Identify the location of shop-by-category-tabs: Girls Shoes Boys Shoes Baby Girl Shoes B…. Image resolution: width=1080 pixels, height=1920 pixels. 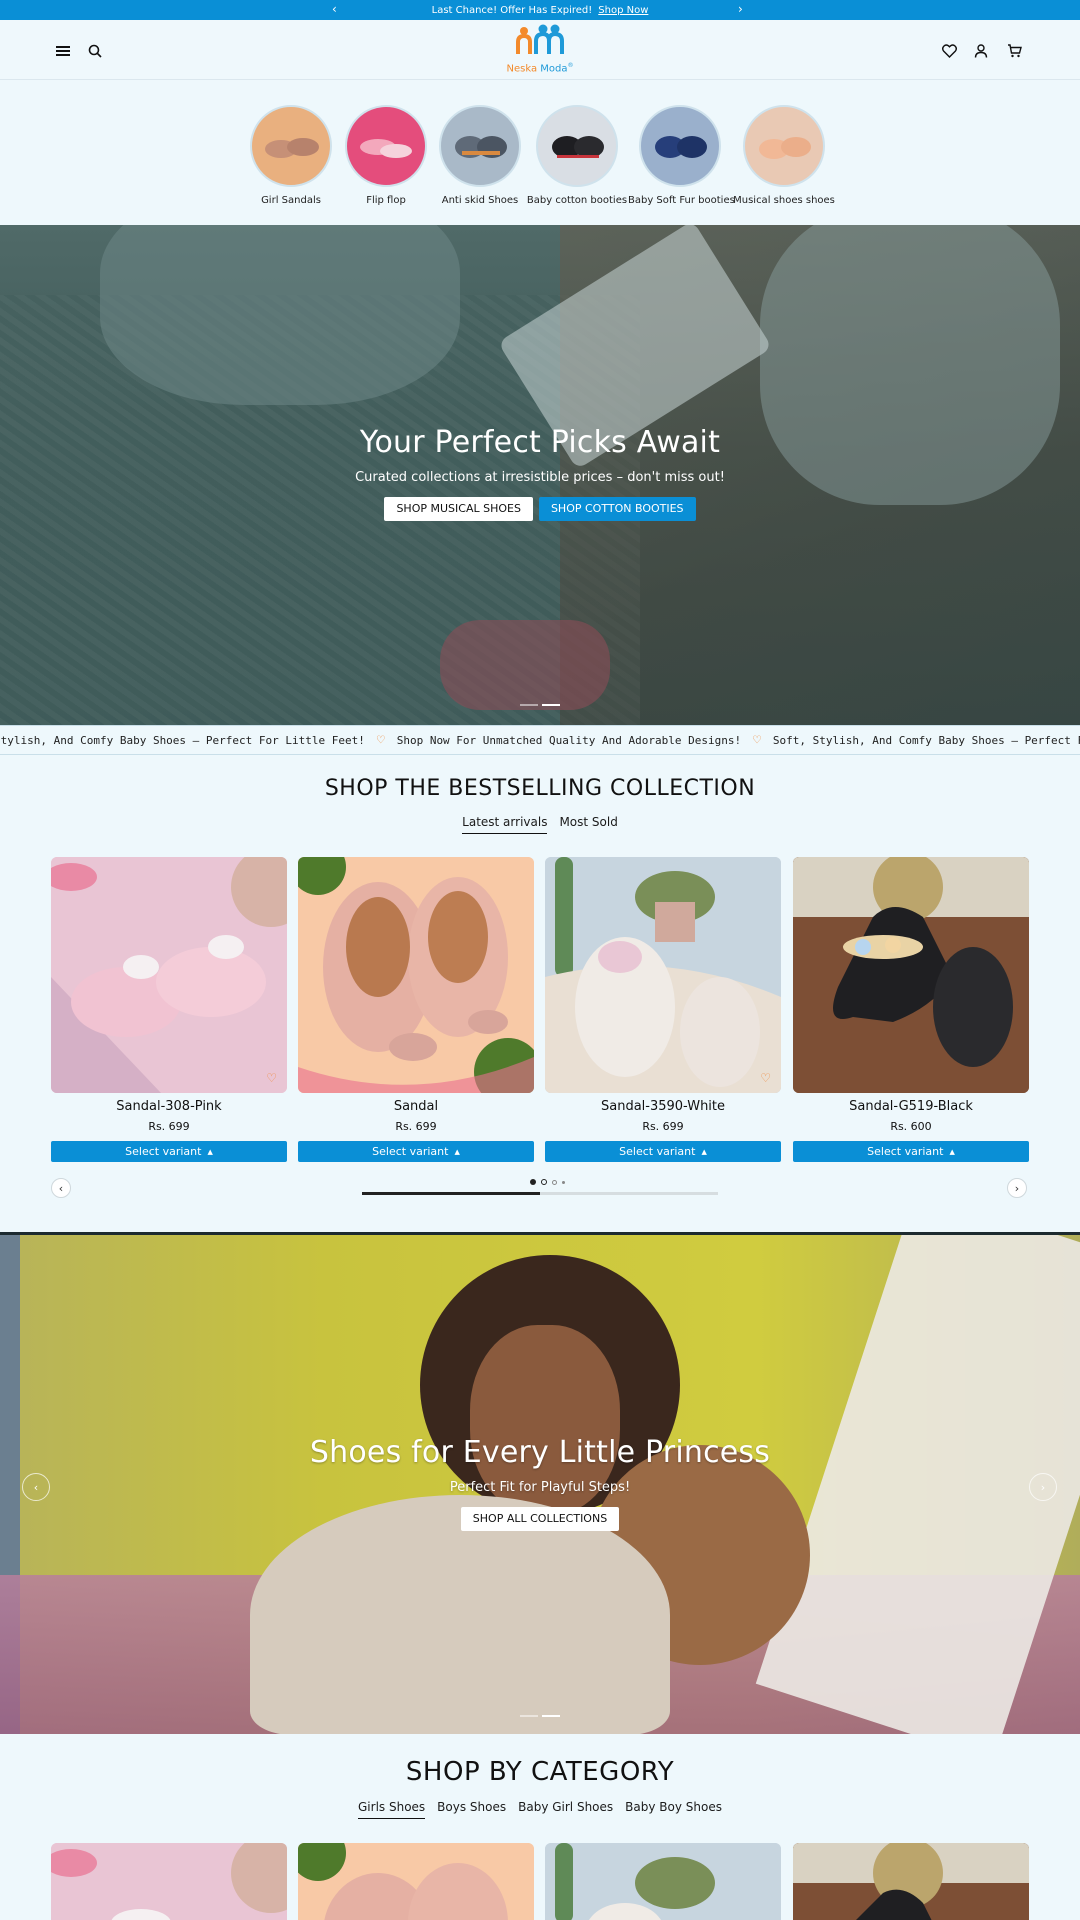
(540, 1809).